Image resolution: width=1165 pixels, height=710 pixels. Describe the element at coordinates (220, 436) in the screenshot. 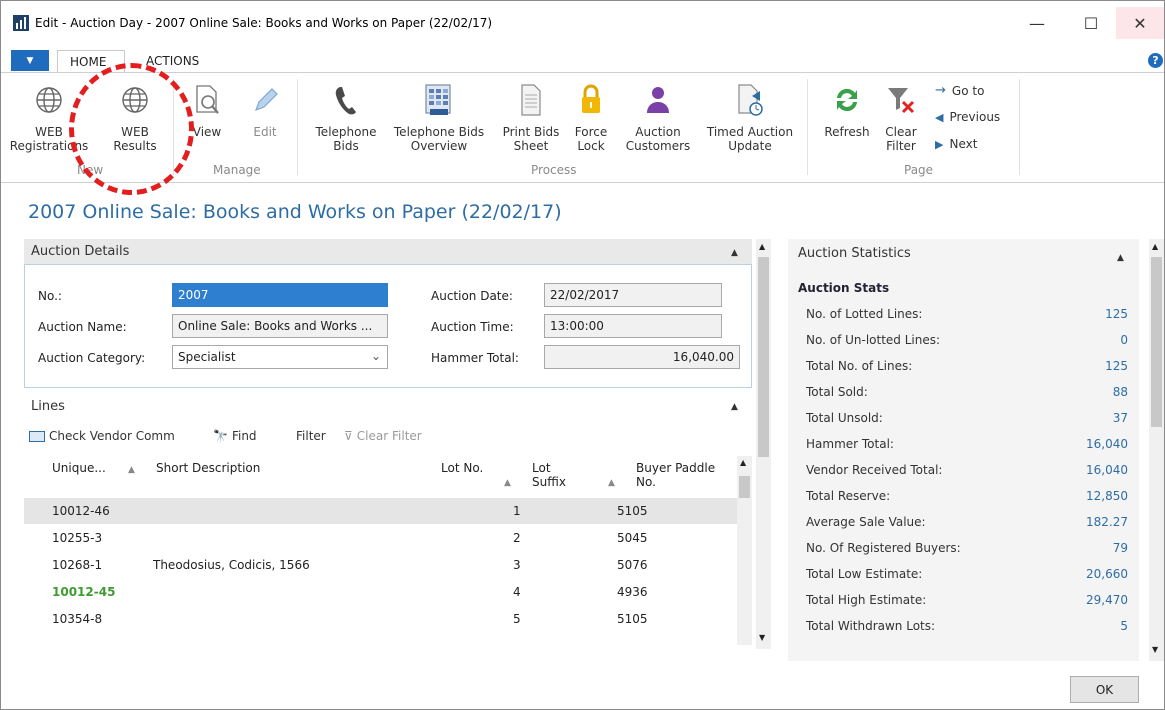

I see `binoculars-icon: 🔭` at that location.